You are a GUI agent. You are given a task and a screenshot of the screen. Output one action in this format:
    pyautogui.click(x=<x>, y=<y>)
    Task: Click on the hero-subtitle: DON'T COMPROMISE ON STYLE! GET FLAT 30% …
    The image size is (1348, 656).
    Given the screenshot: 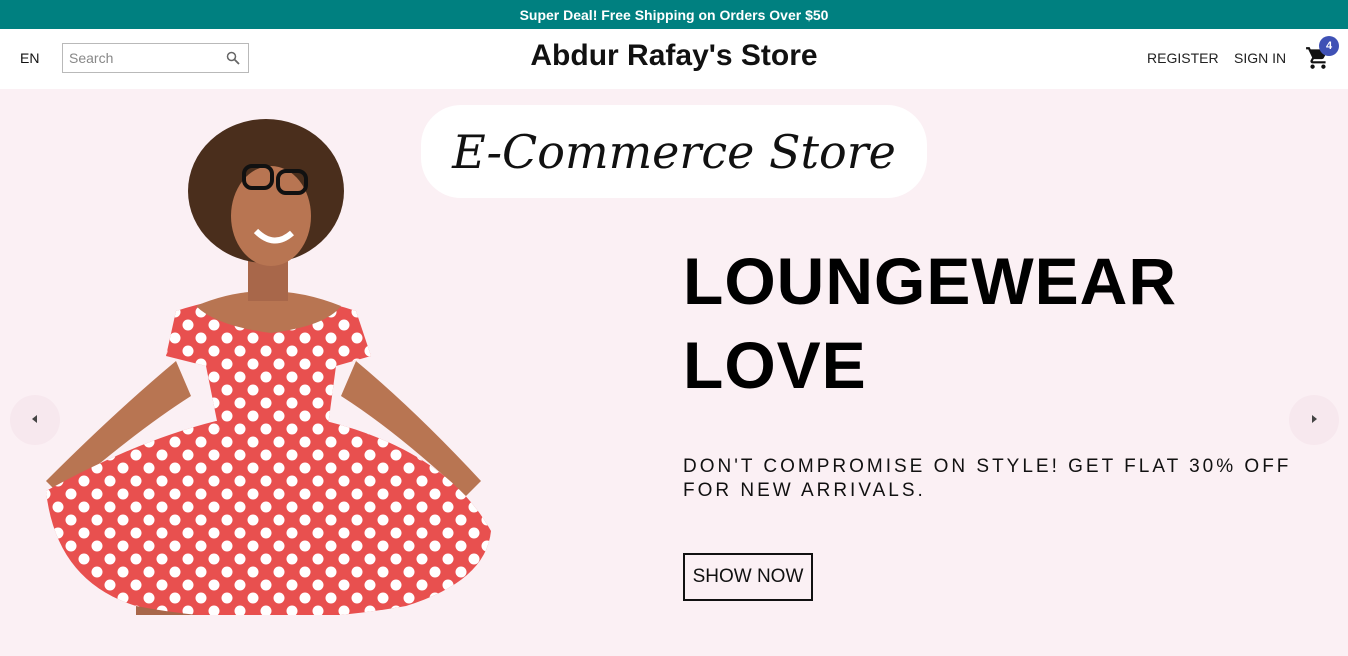 What is the action you would take?
    pyautogui.click(x=987, y=478)
    